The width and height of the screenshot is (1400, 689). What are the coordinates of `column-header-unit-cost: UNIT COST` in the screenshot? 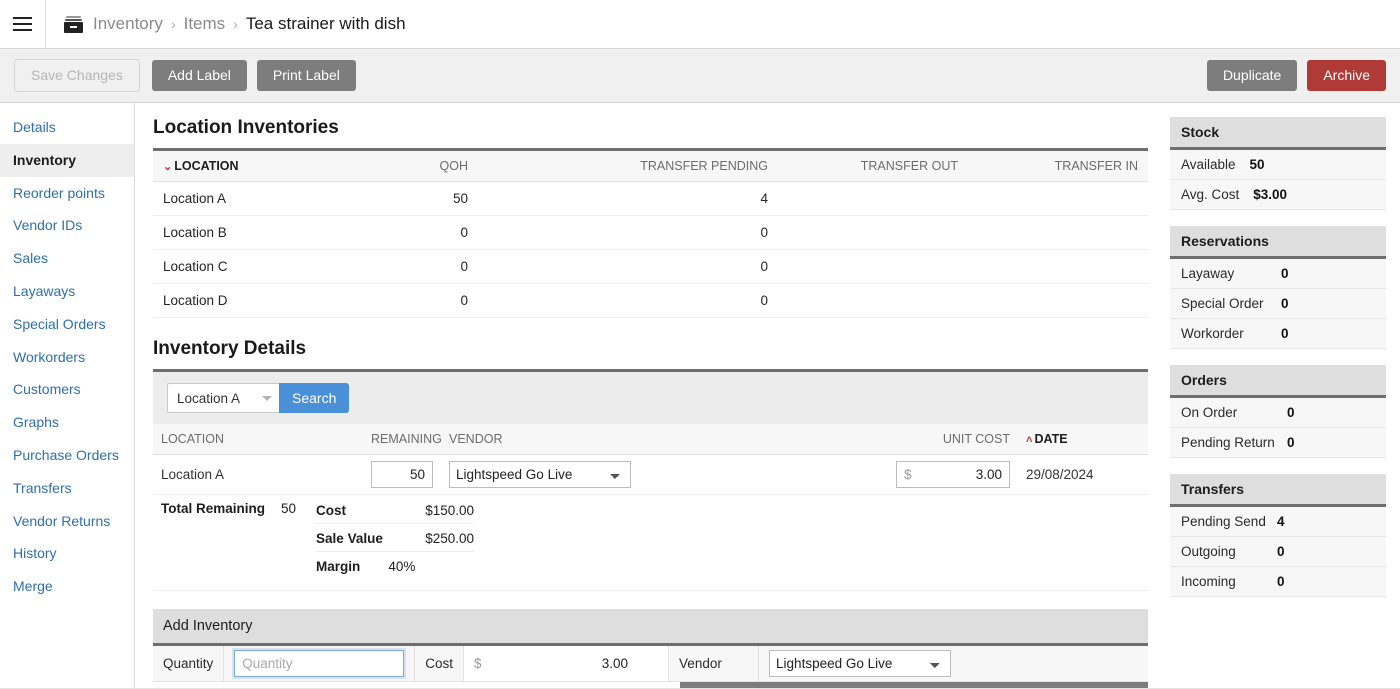 It's located at (922, 439).